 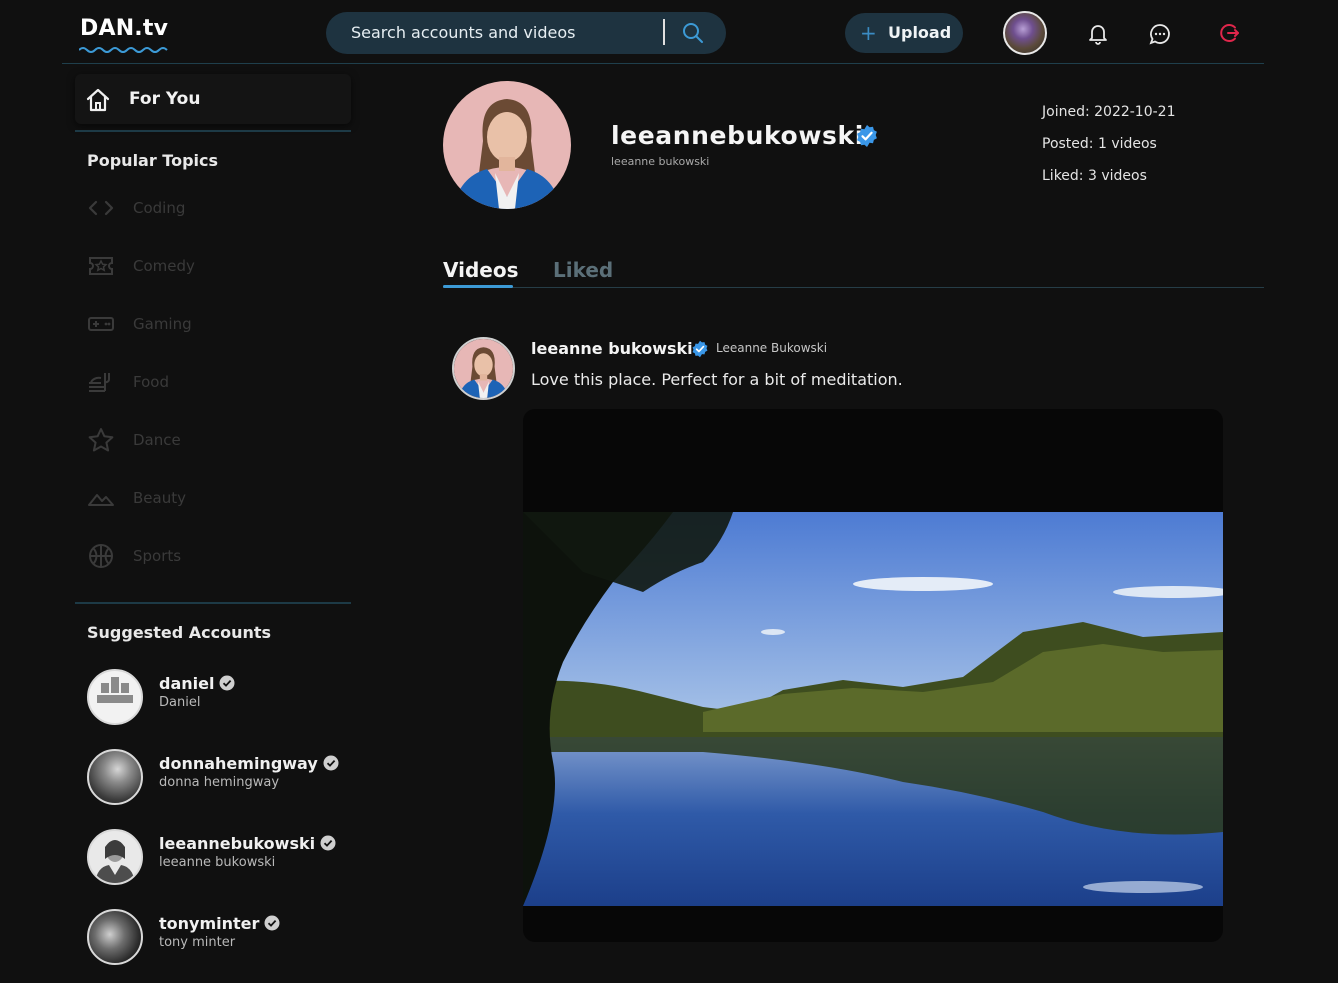 What do you see at coordinates (217, 862) in the screenshot?
I see `account-display-name: leeanne bukowski` at bounding box center [217, 862].